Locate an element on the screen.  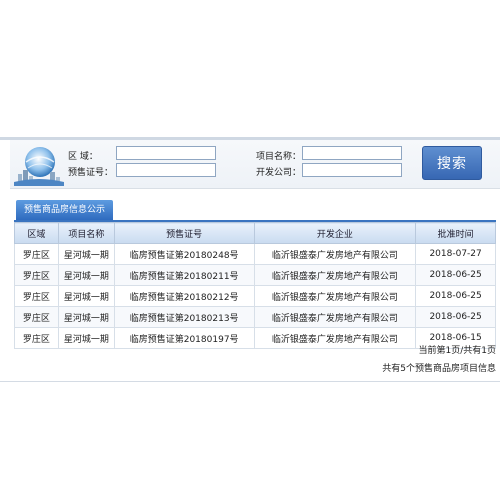
project-name-input is located at coordinates (352, 153).